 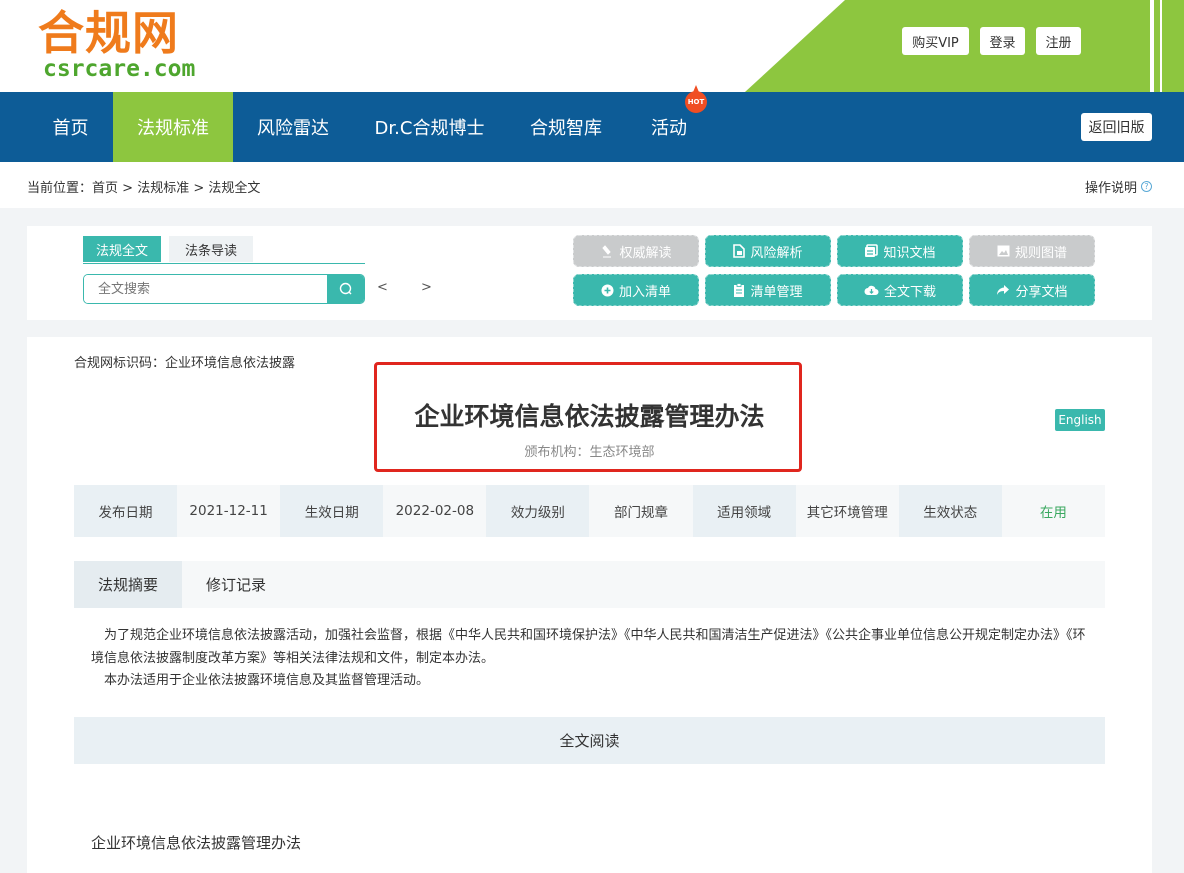 What do you see at coordinates (435, 511) in the screenshot?
I see `meta-value: 2022-02-08` at bounding box center [435, 511].